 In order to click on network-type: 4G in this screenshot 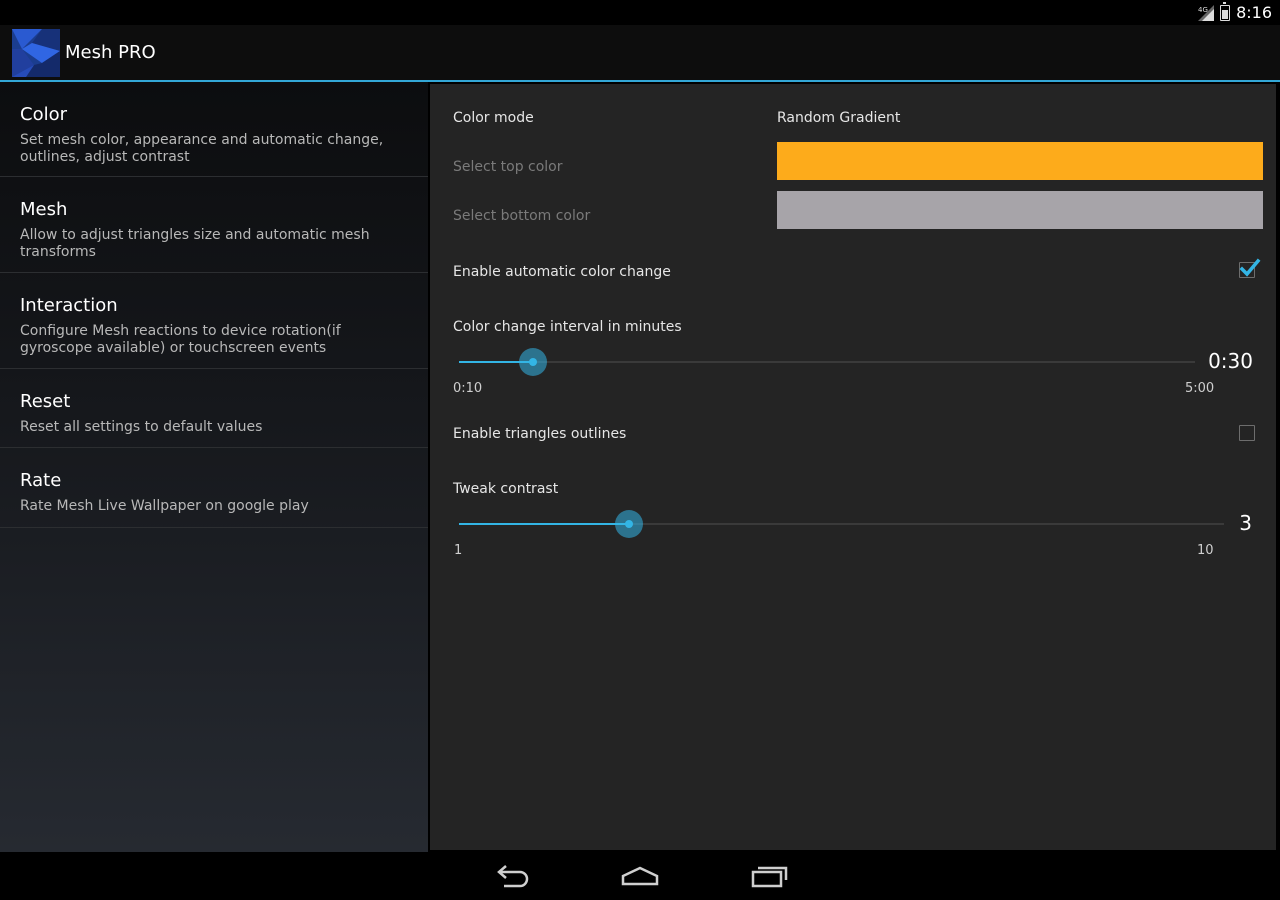, I will do `click(1203, 10)`.